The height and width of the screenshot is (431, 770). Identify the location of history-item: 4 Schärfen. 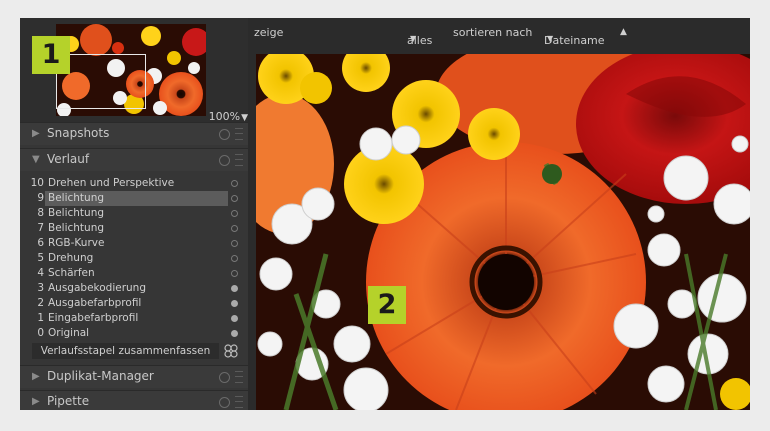
(134, 273).